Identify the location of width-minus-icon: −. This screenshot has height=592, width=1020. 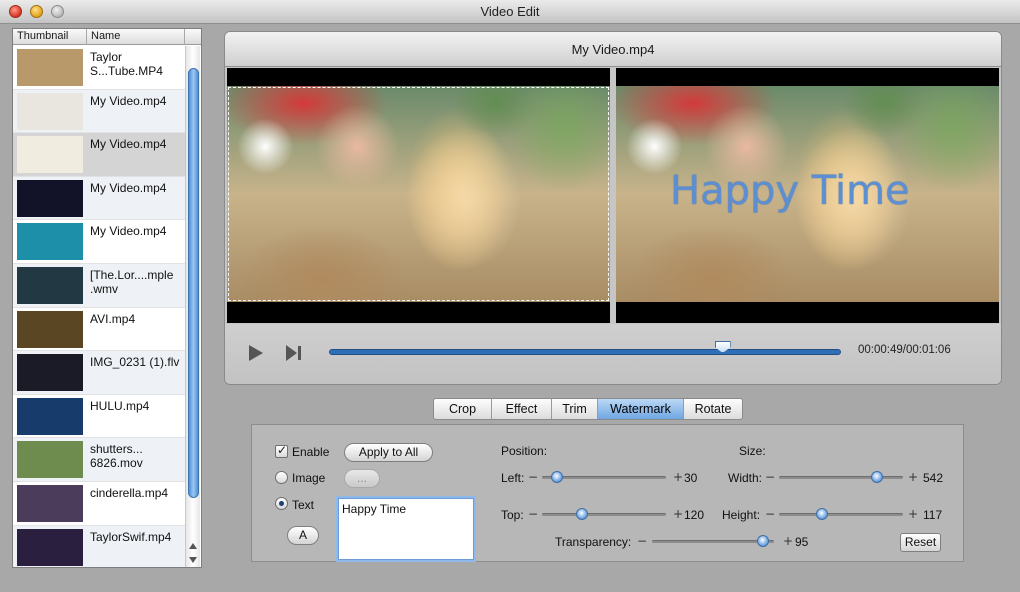
(770, 477).